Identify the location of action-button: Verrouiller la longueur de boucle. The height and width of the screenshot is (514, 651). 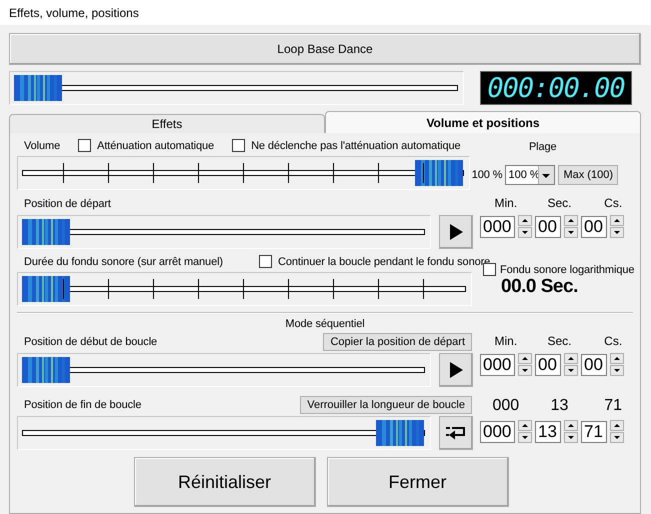
(386, 405).